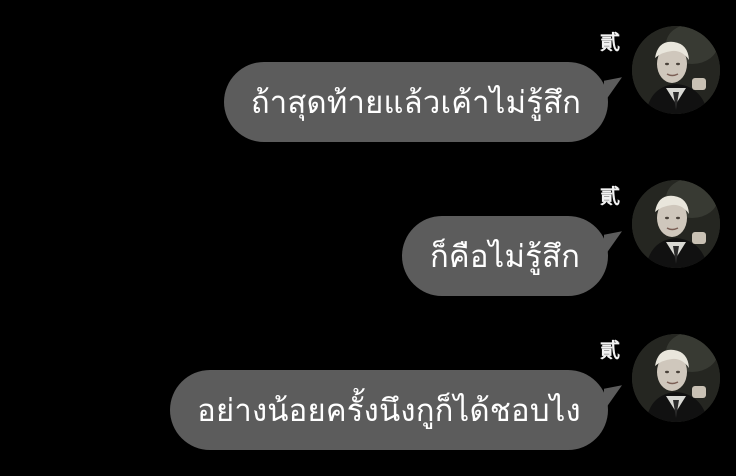 Image resolution: width=736 pixels, height=476 pixels. I want to click on message-text: อย่างน้อยครั้งนึงกูก็ได้ชอบไง, so click(389, 411).